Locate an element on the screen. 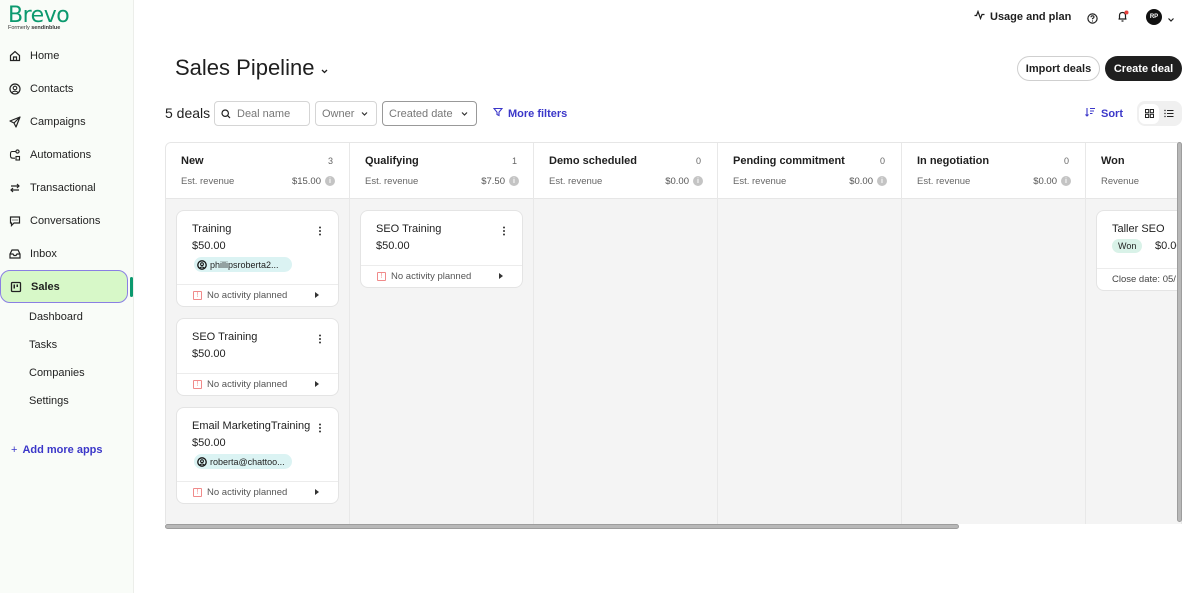 The width and height of the screenshot is (1200, 593). sidebar-item-conversations: Conversations is located at coordinates (64, 221).